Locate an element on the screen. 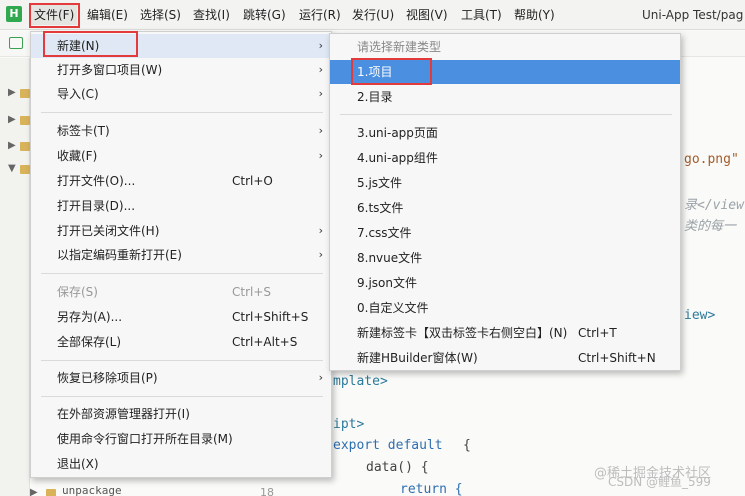 The height and width of the screenshot is (496, 745). code-brace: { is located at coordinates (467, 445).